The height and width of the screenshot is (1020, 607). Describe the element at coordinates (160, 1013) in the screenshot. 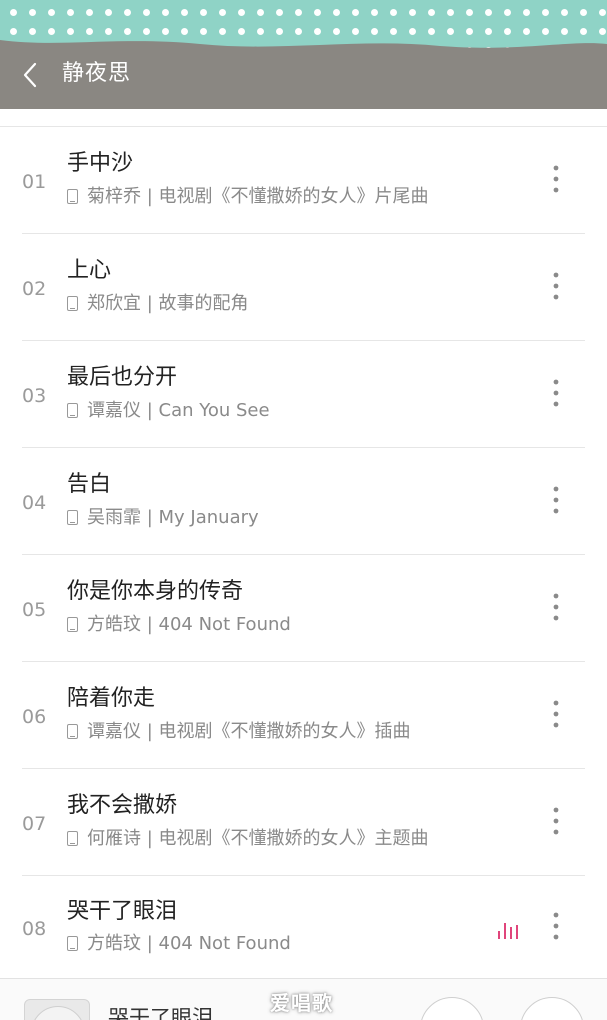

I see `now-playing-title: 哭干了眼泪` at that location.